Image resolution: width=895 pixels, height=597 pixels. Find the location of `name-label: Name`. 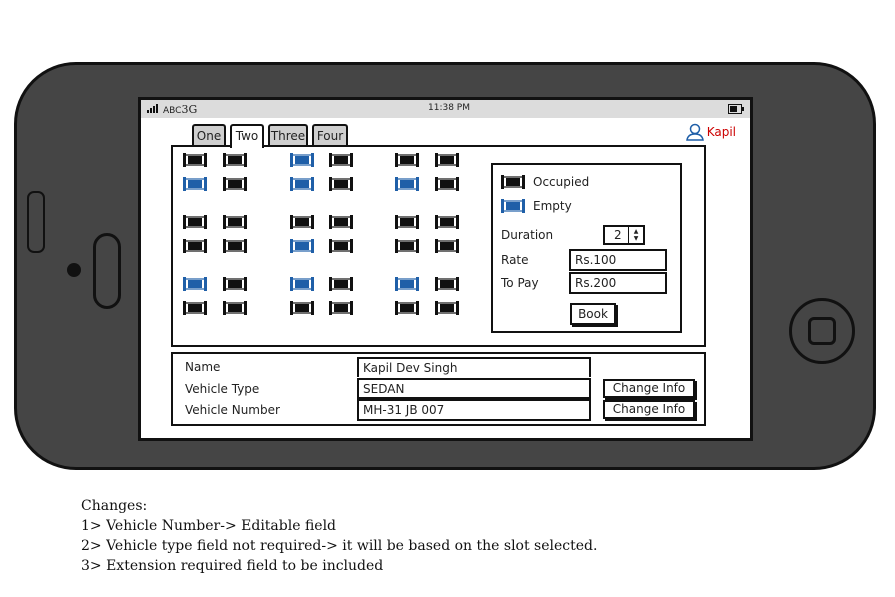

name-label: Name is located at coordinates (203, 367).